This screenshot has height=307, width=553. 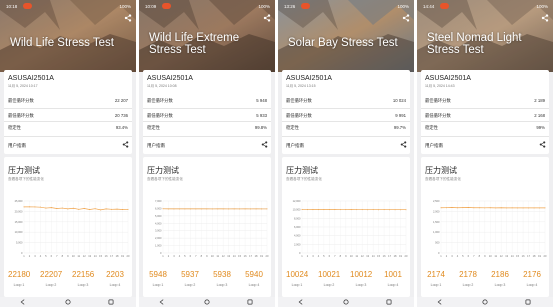 I want to click on loop-score-item: 5948 Loop 1, so click(x=158, y=281).